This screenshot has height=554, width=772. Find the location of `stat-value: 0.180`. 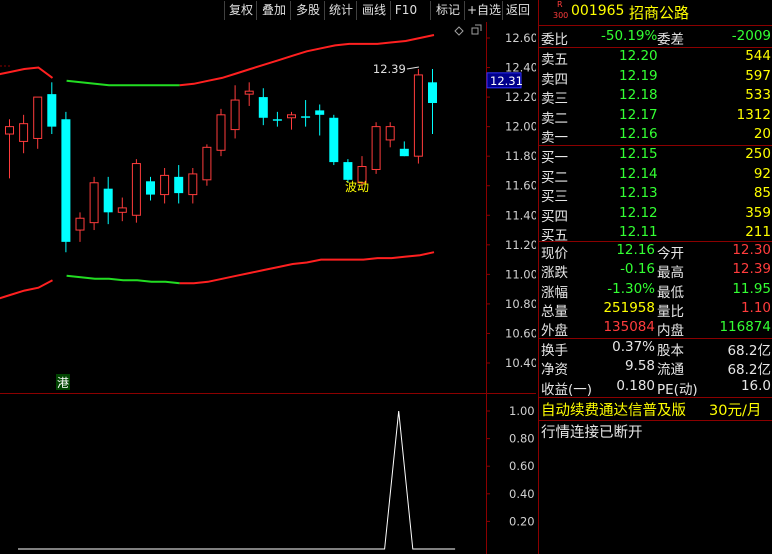

stat-value: 0.180 is located at coordinates (635, 385).